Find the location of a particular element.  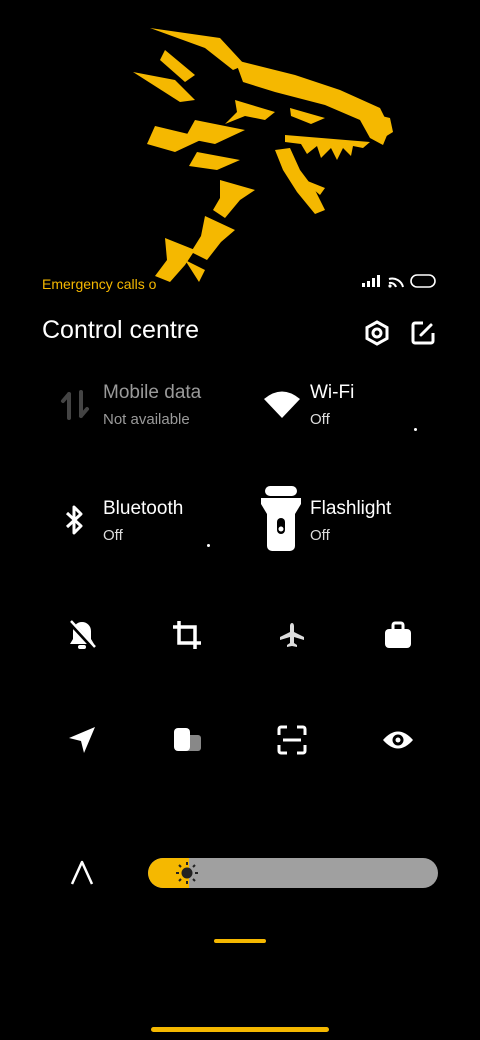

flashlight-icon is located at coordinates (281, 519).